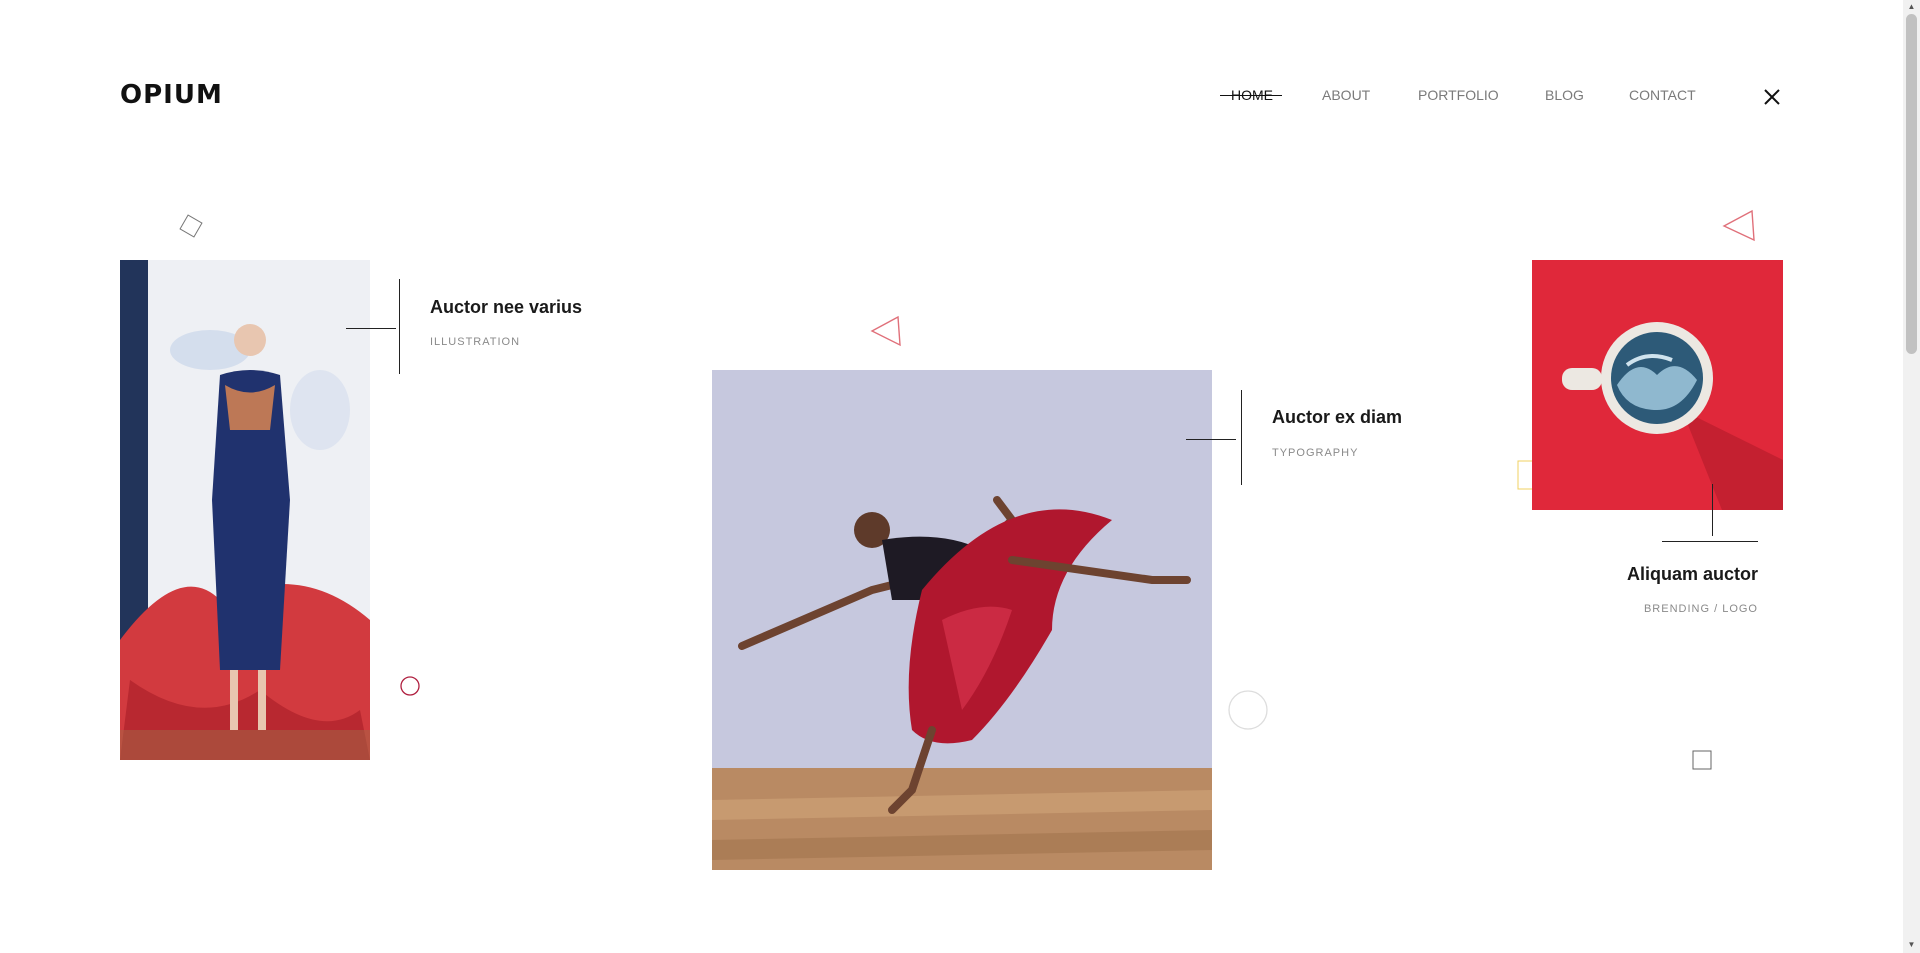 The width and height of the screenshot is (1920, 953). Describe the element at coordinates (191, 226) in the screenshot. I see `diamond-outline-icon` at that location.